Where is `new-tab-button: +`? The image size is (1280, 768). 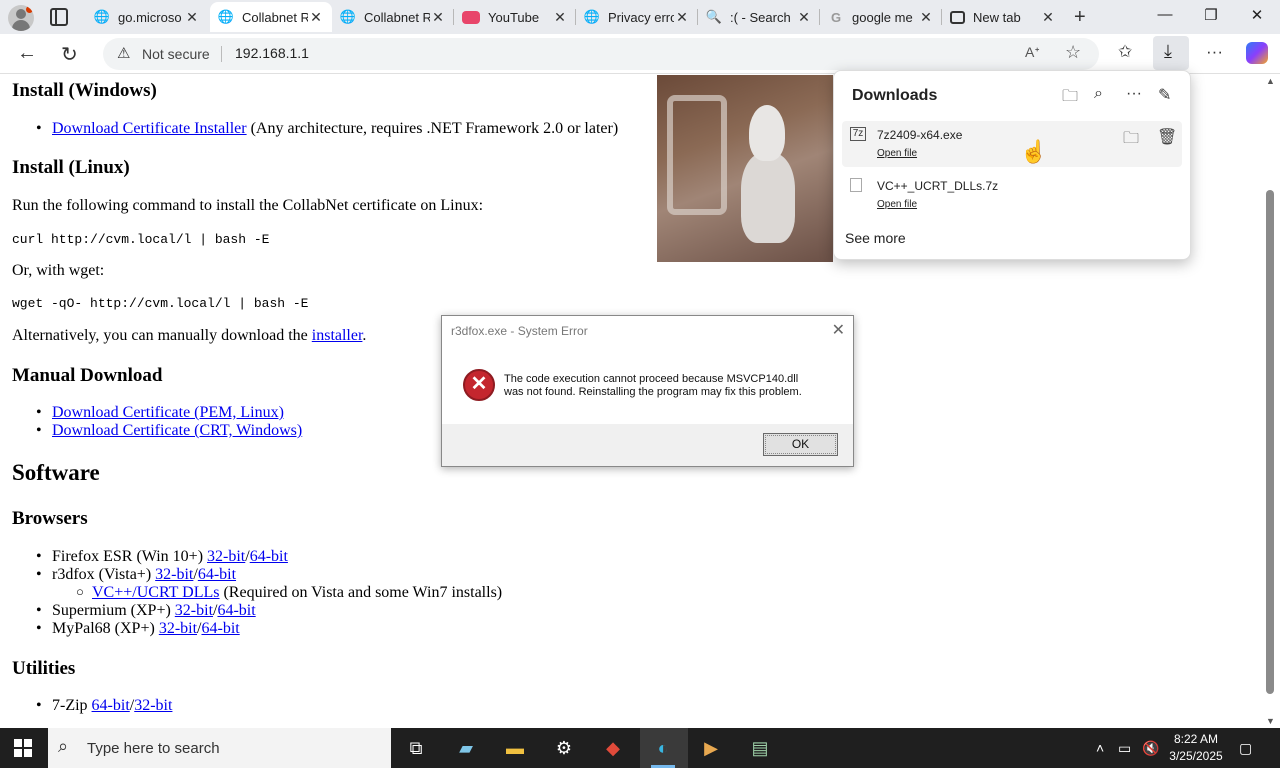 new-tab-button: + is located at coordinates (1080, 17).